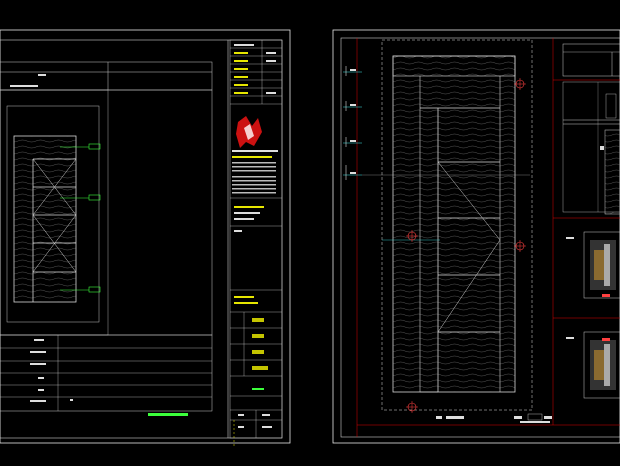 The image size is (620, 466). Describe the element at coordinates (249, 132) in the screenshot. I see `company-logo` at that location.